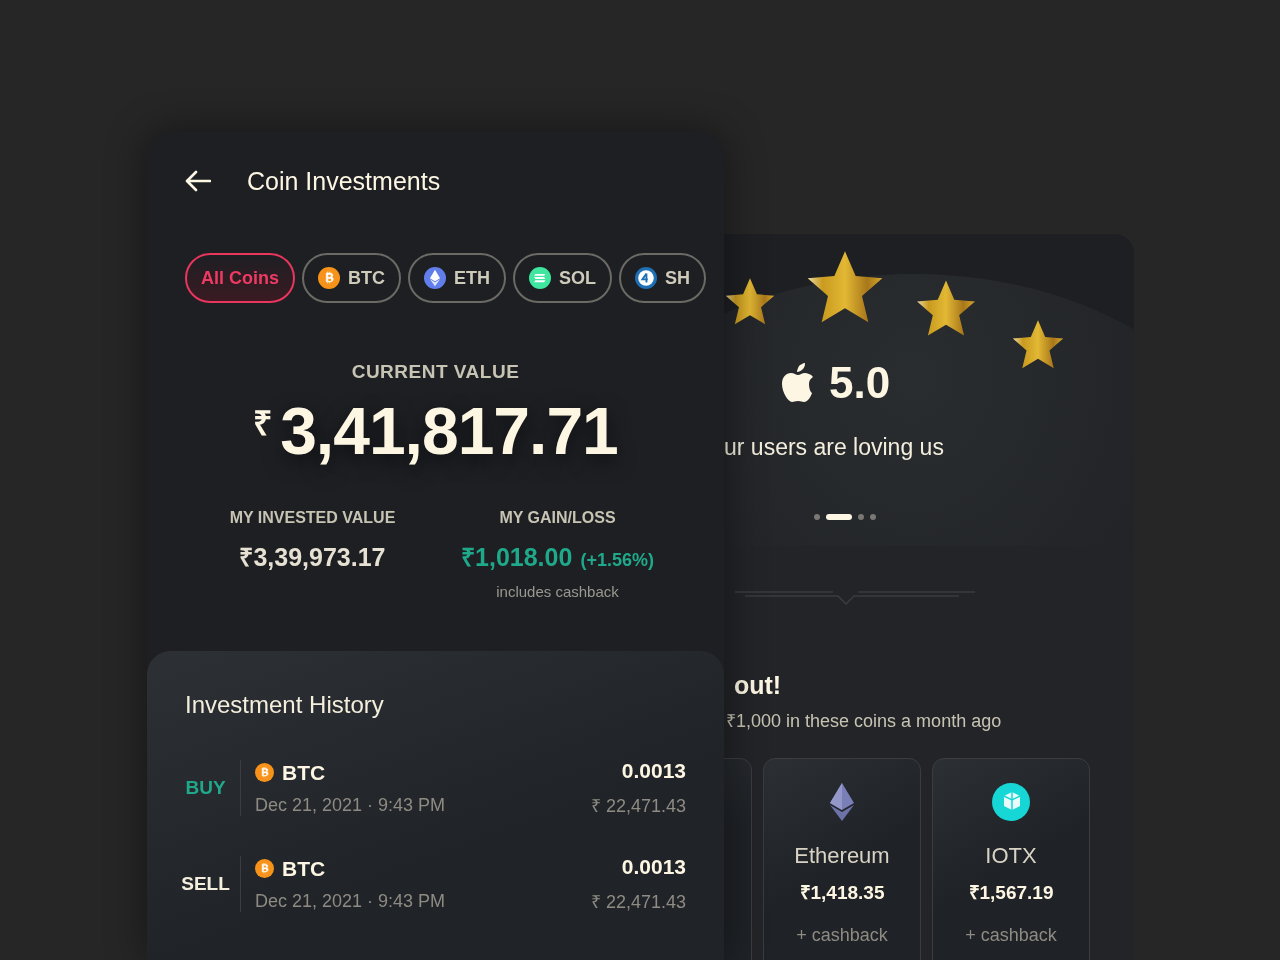 The image size is (1280, 960). I want to click on promo-subtitle: ₹1,000 in these coins a month ago, so click(864, 721).